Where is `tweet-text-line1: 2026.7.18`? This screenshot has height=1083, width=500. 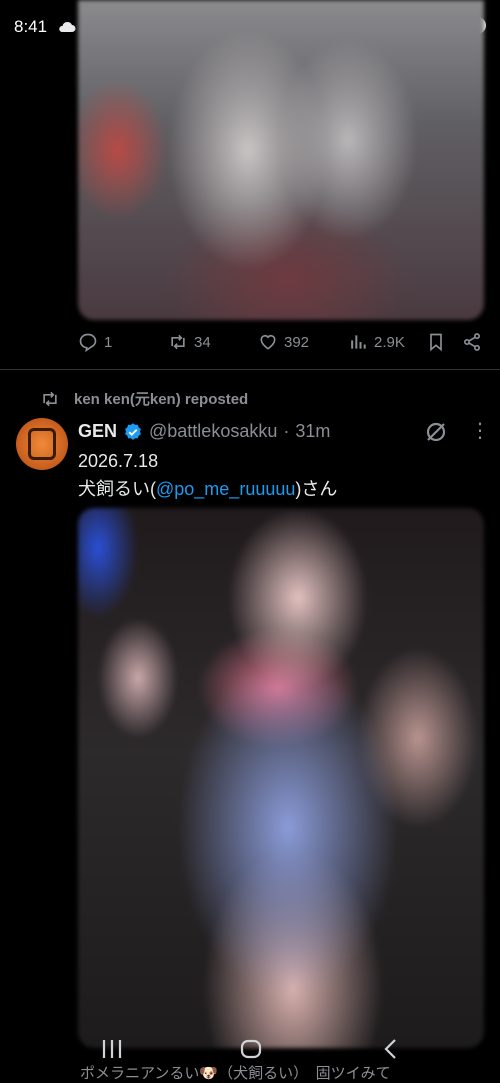 tweet-text-line1: 2026.7.18 is located at coordinates (118, 461).